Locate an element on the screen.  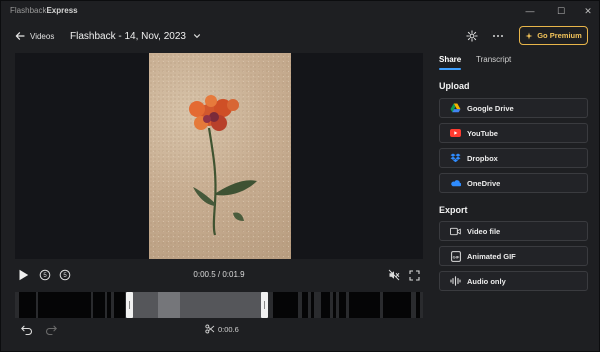
tab-share: Share is located at coordinates (450, 59).